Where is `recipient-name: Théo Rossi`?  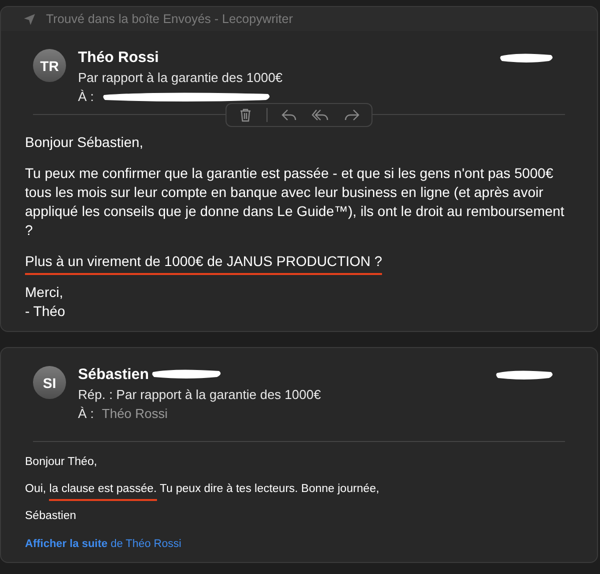
recipient-name: Théo Rossi is located at coordinates (135, 413).